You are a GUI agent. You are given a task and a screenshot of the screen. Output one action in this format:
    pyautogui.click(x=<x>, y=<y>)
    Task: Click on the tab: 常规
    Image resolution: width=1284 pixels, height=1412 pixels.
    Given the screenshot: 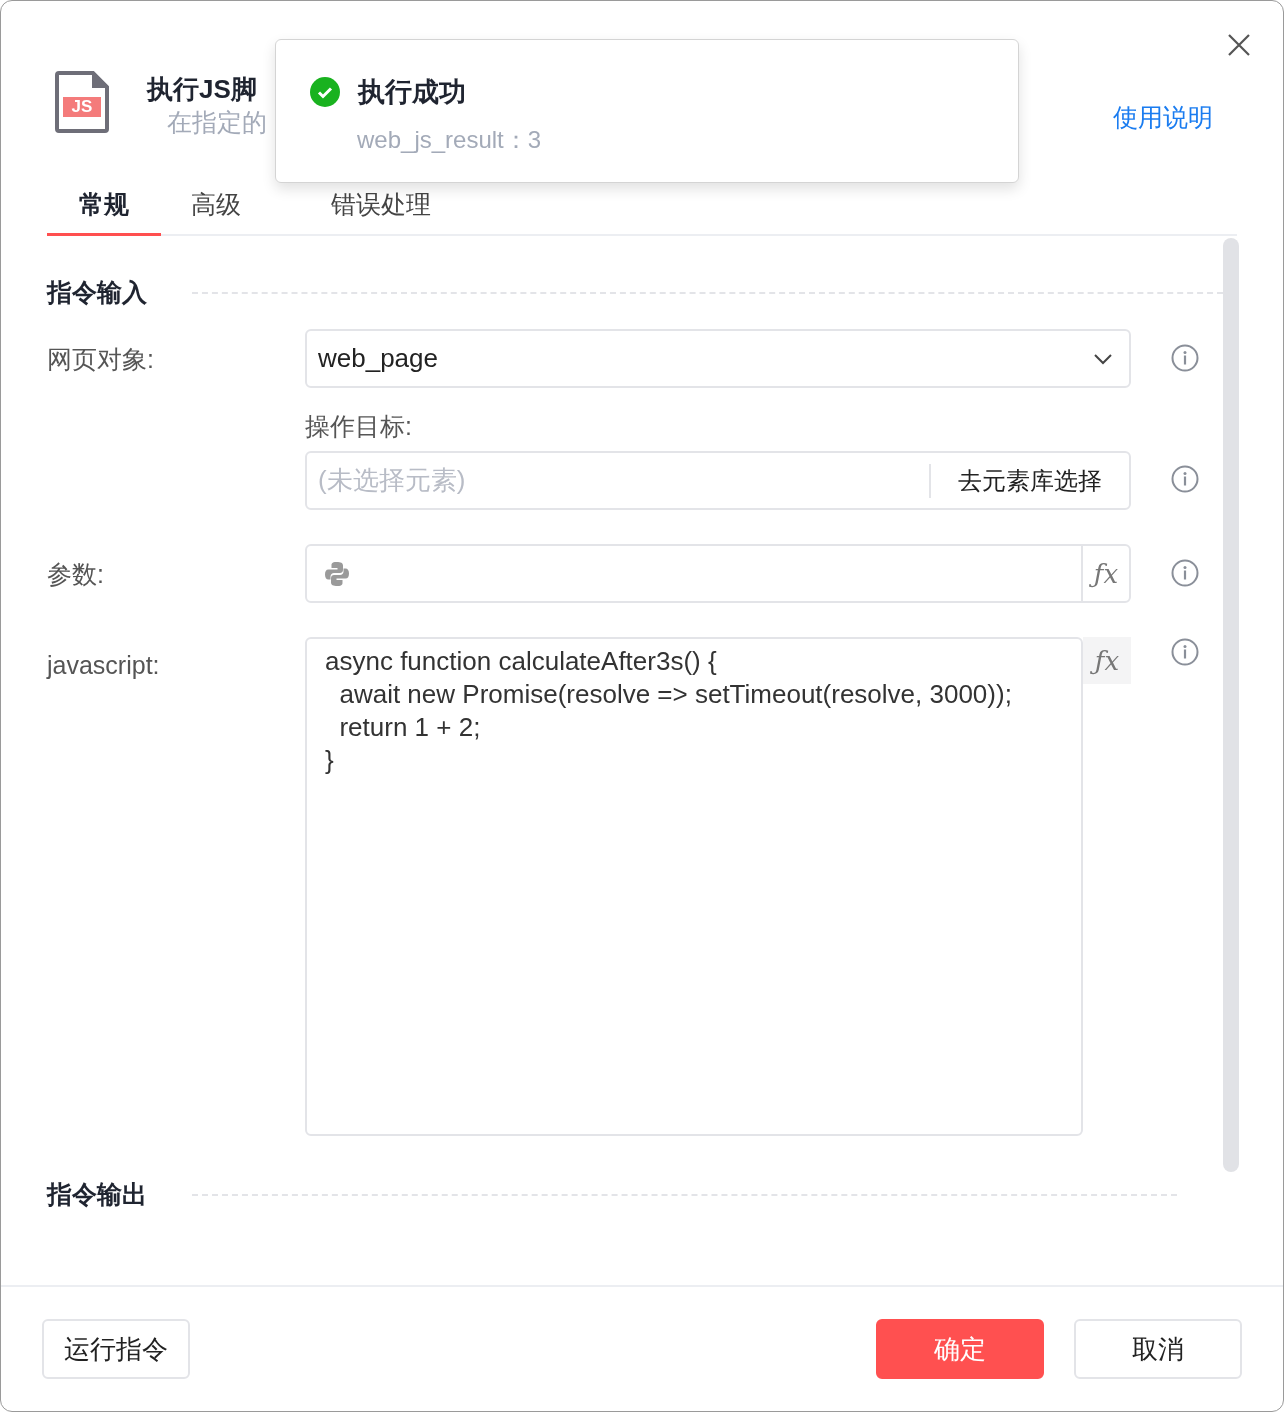 What is the action you would take?
    pyautogui.click(x=104, y=212)
    